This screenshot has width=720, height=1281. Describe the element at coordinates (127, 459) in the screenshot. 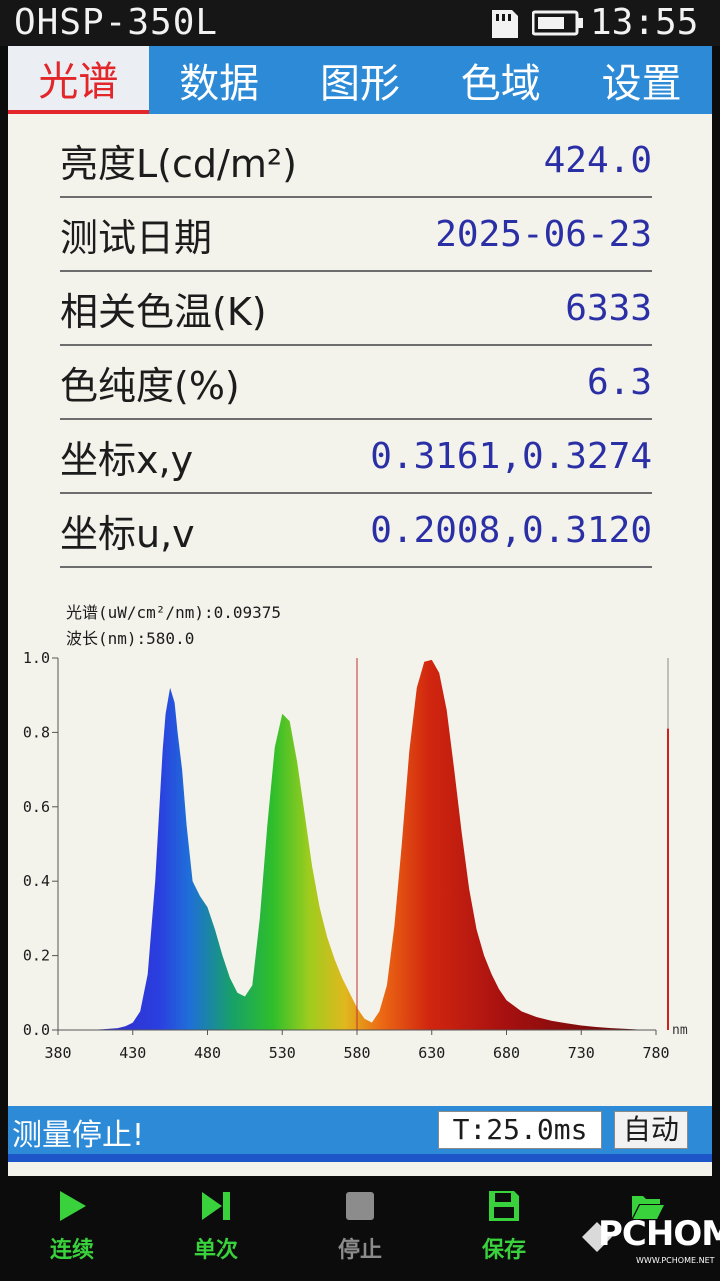

I see `measurement-label: 坐标x,y` at that location.